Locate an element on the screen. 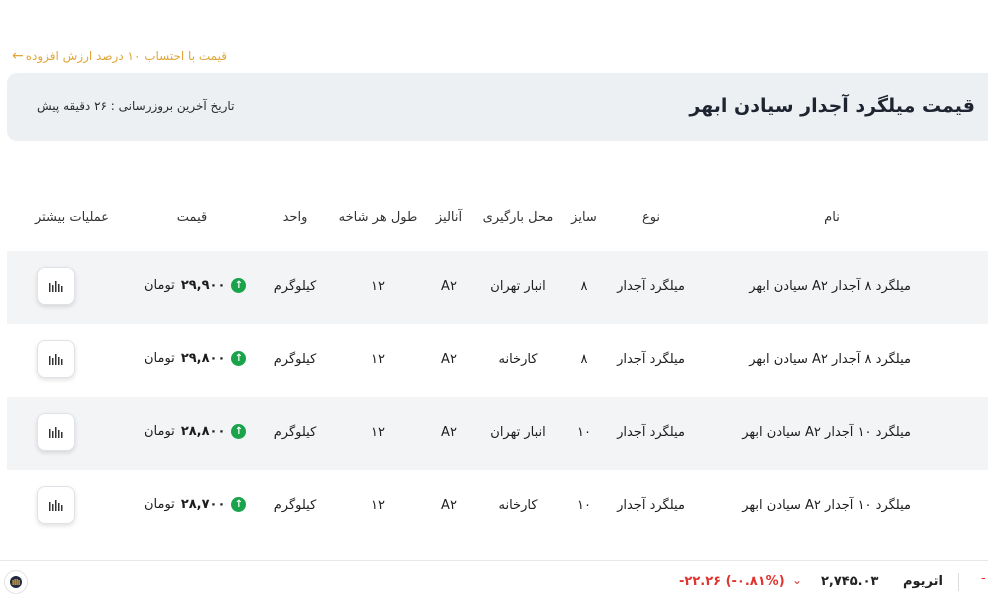 The width and height of the screenshot is (988, 602). col-header-name: نام is located at coordinates (832, 217).